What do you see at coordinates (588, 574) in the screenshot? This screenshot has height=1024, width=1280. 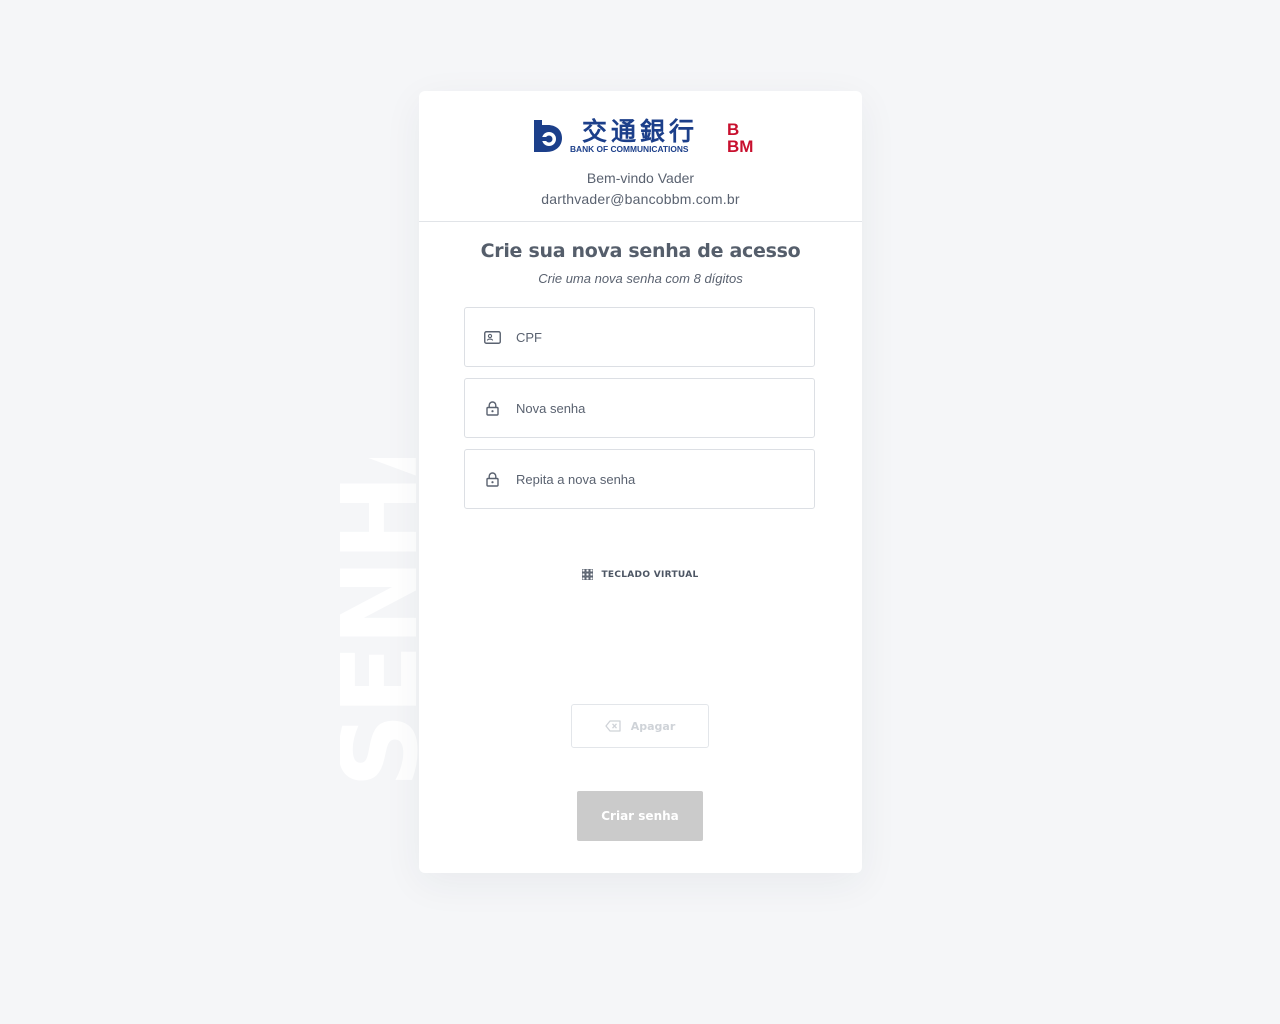 I see `keypad-icon` at bounding box center [588, 574].